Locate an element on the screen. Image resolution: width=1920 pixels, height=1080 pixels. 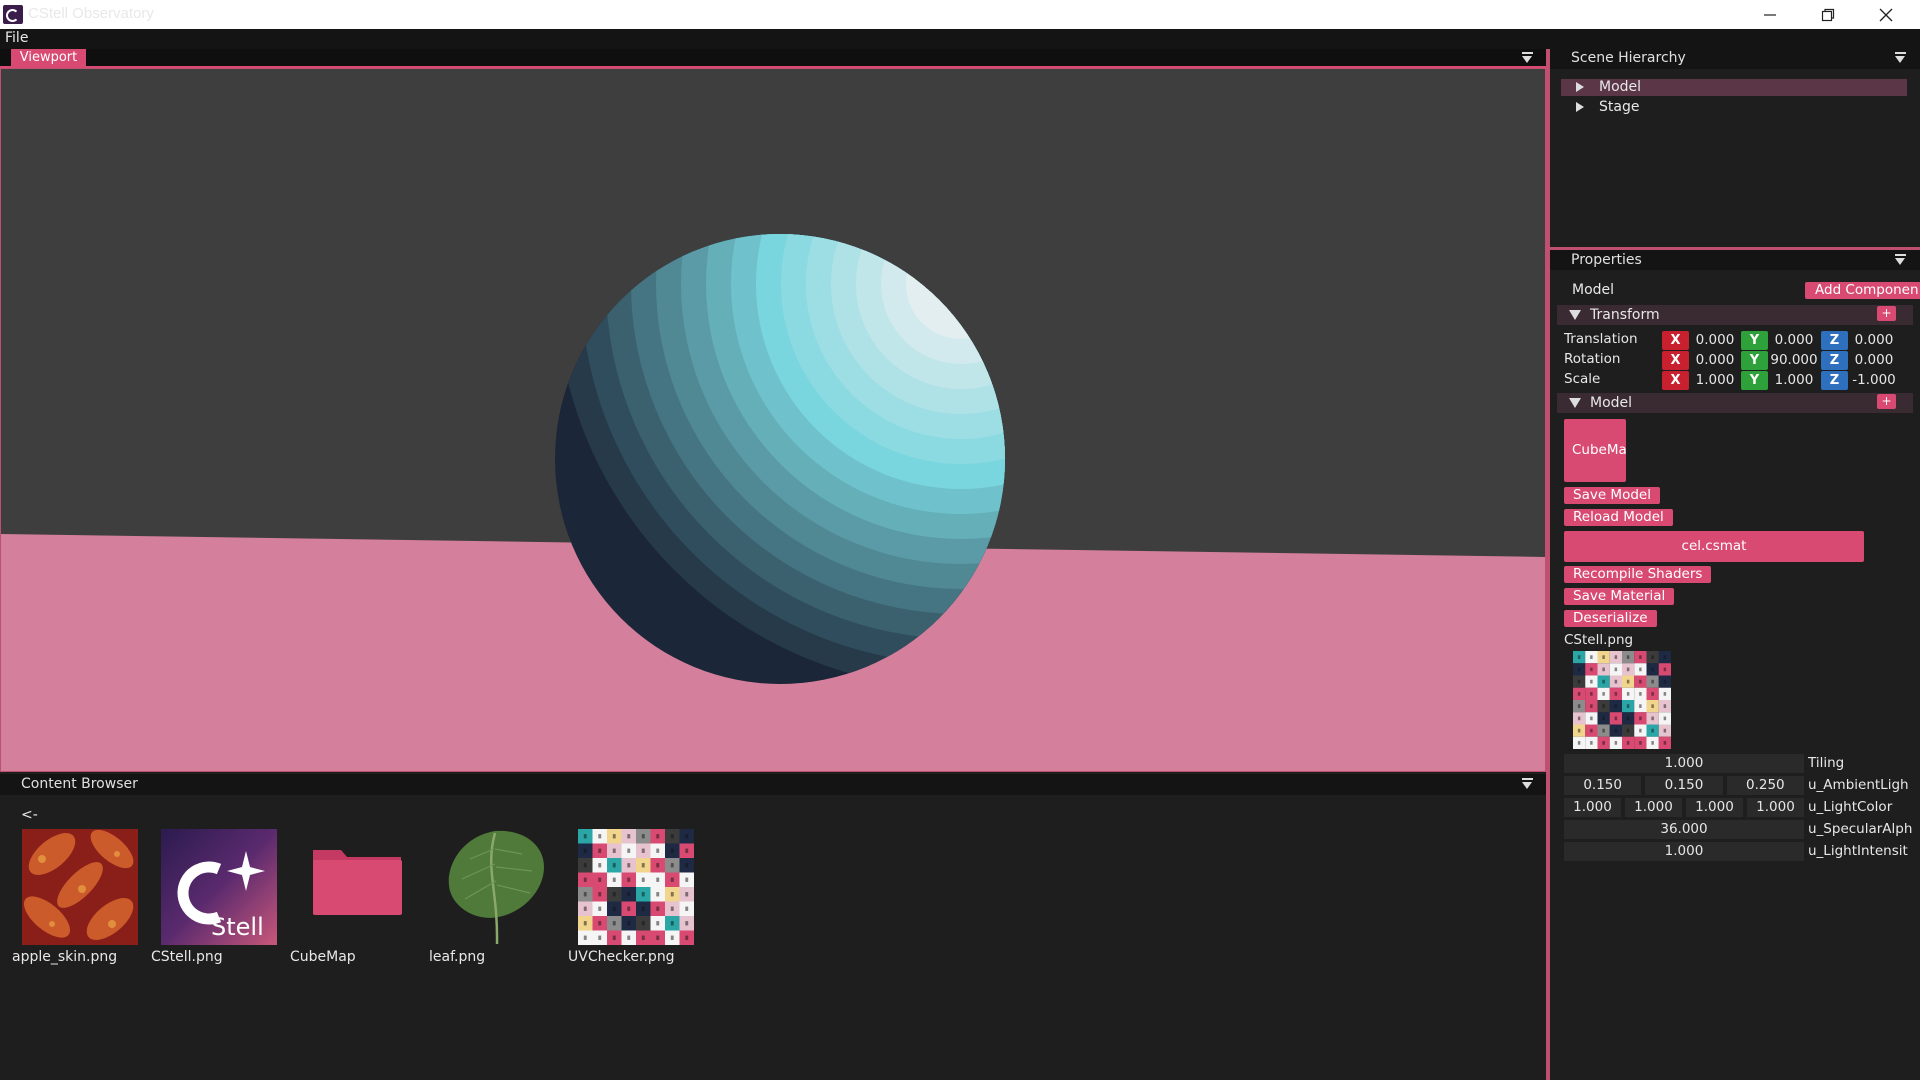
transform-row-label: Rotation is located at coordinates (1592, 359).